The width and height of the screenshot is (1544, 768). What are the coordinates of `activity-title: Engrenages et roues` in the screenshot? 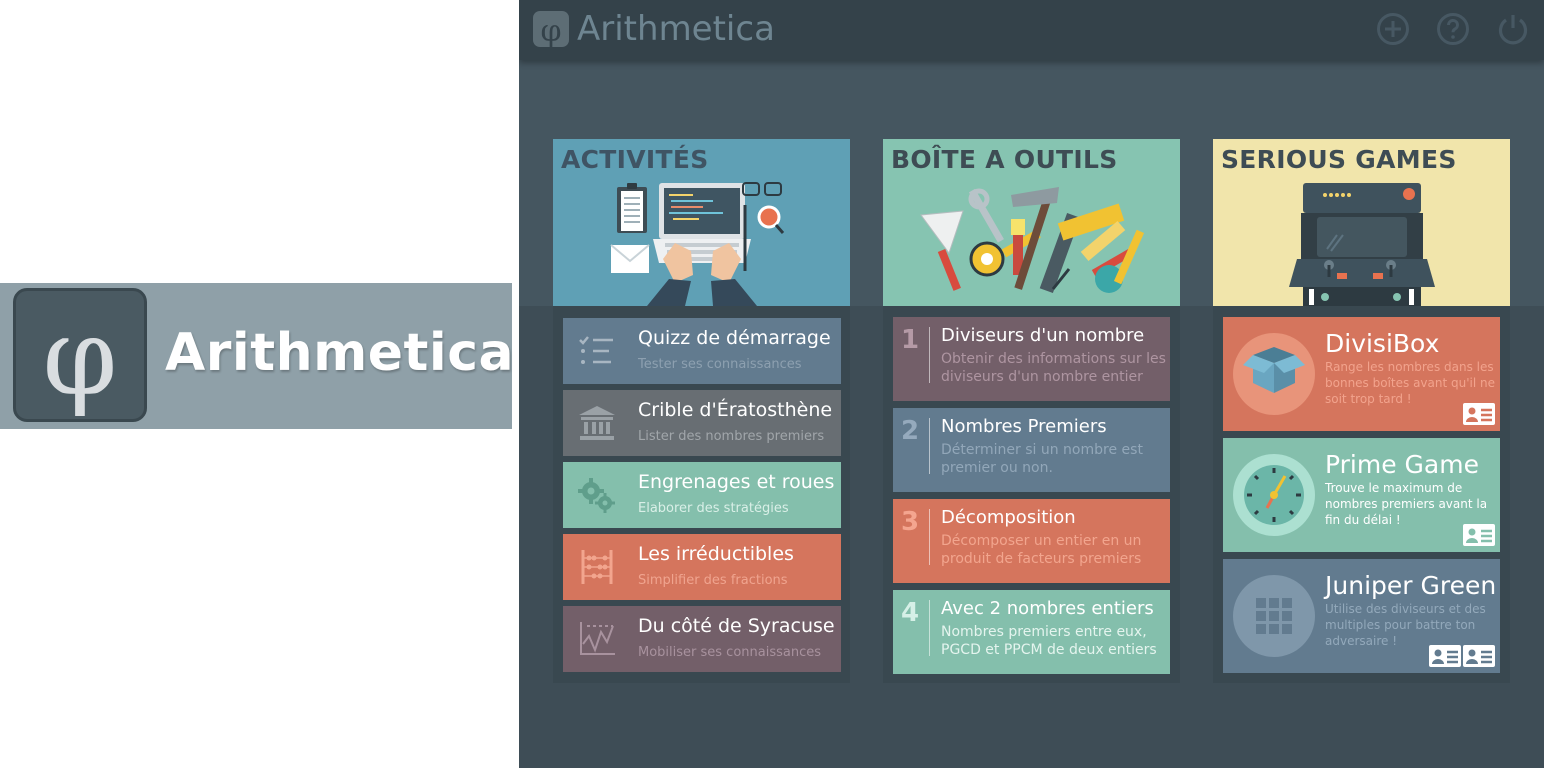 It's located at (736, 482).